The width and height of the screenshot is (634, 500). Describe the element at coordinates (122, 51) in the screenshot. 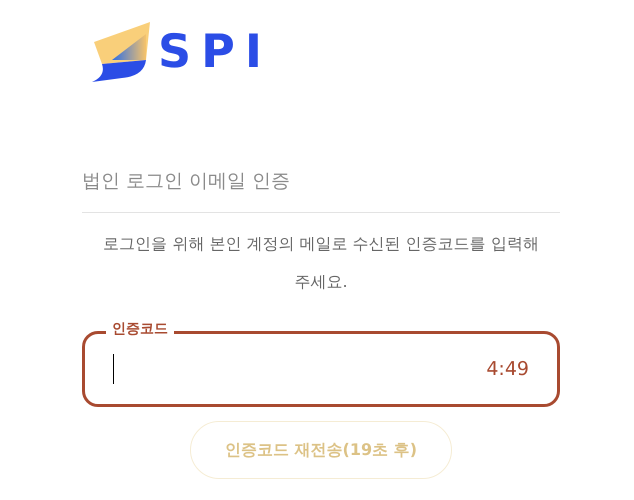

I see `logo-mark-icon` at that location.